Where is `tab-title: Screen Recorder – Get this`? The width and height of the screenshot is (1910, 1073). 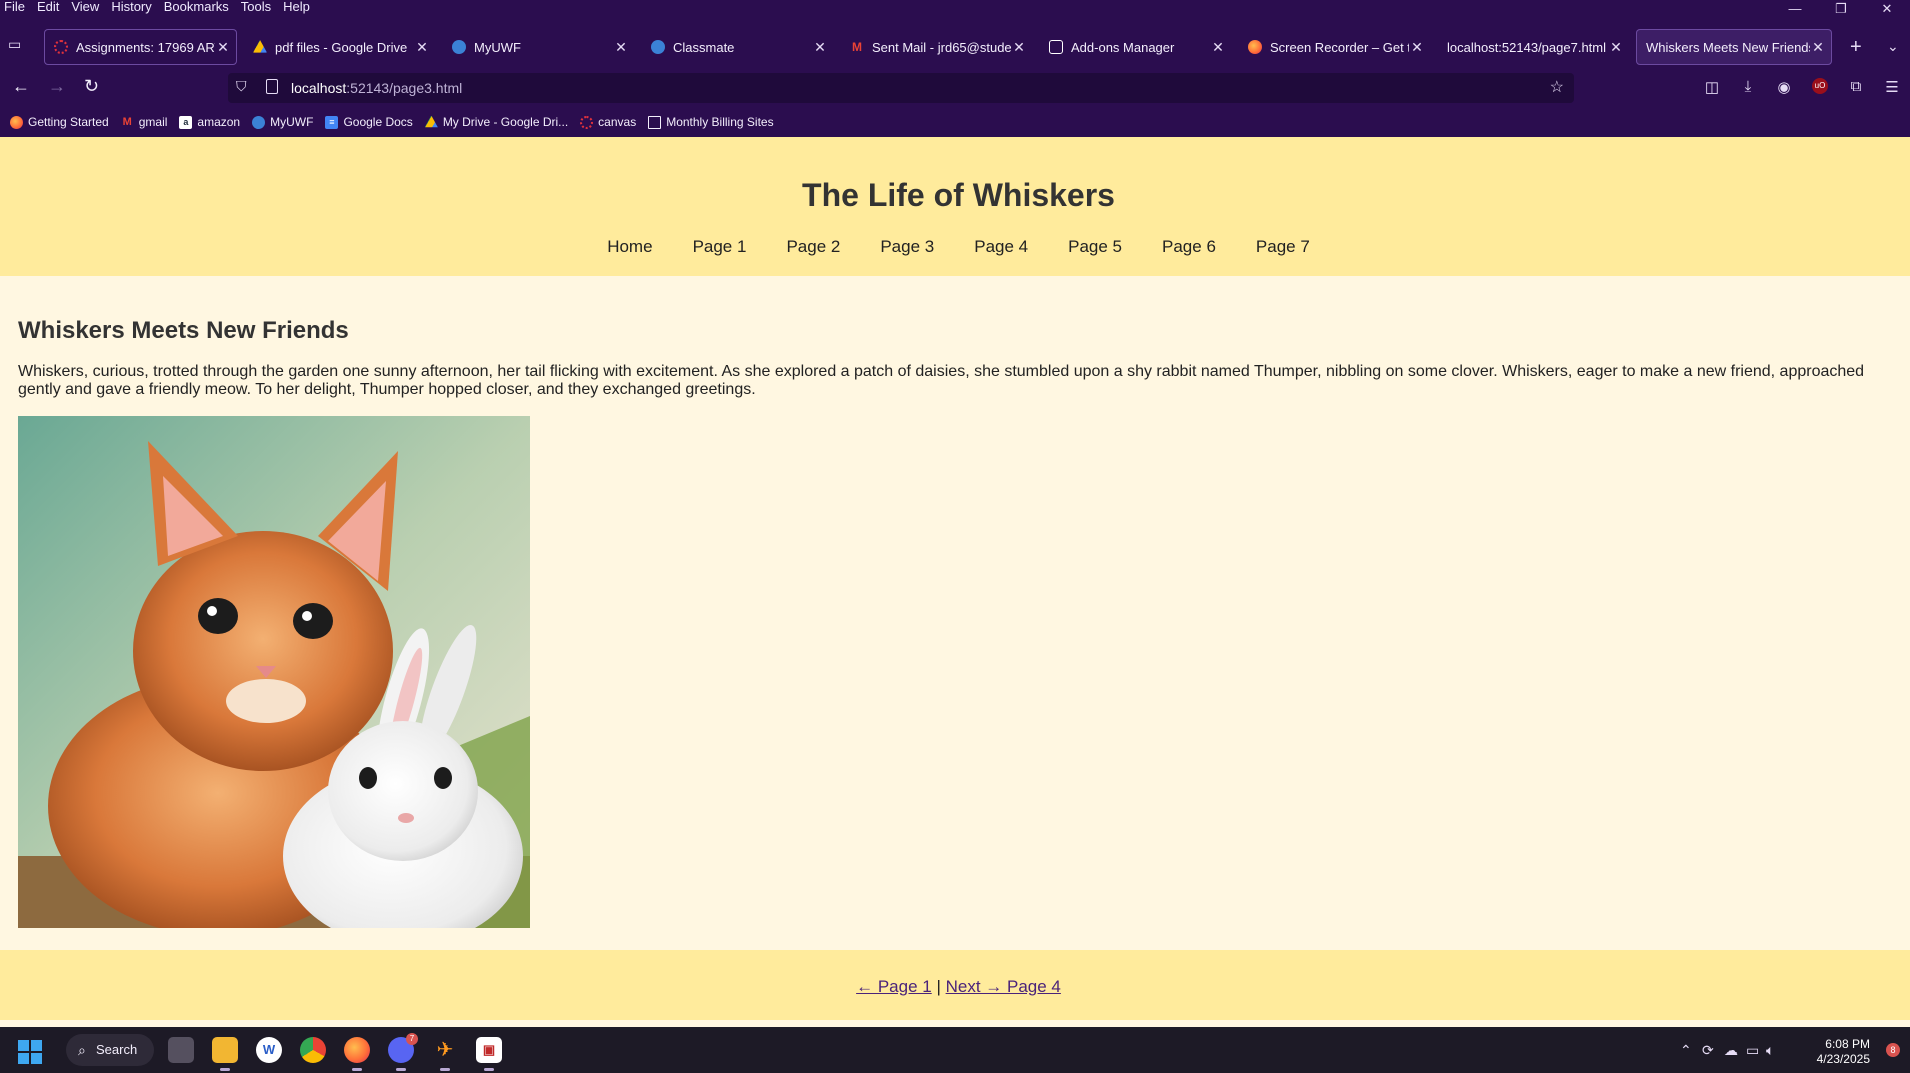 tab-title: Screen Recorder – Get this is located at coordinates (1339, 47).